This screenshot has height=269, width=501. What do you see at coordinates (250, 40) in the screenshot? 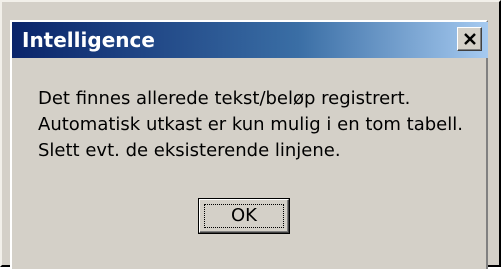
I see `title-bar: Intelligence` at bounding box center [250, 40].